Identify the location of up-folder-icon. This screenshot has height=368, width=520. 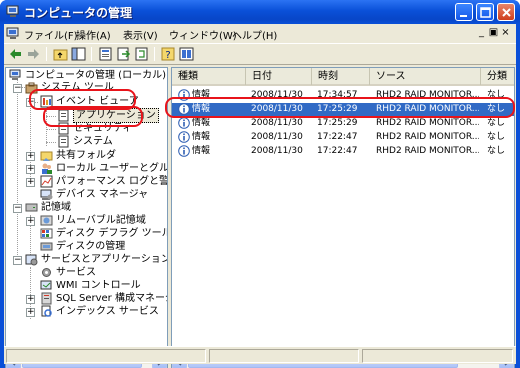
(60, 54).